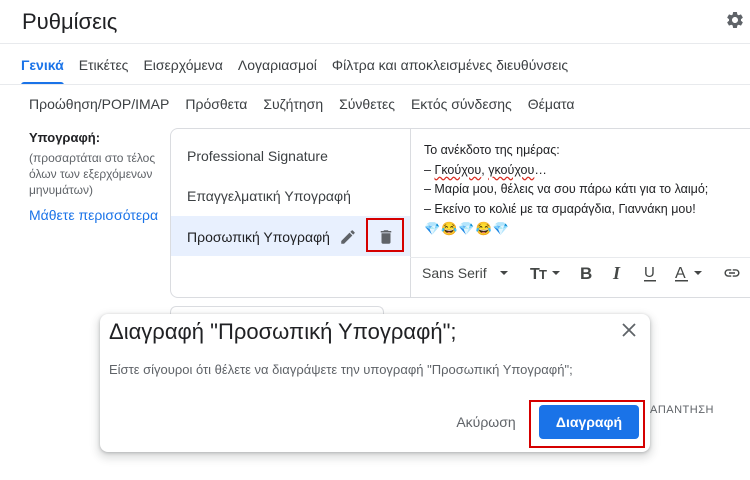  Describe the element at coordinates (348, 237) in the screenshot. I see `edit-icon` at that location.